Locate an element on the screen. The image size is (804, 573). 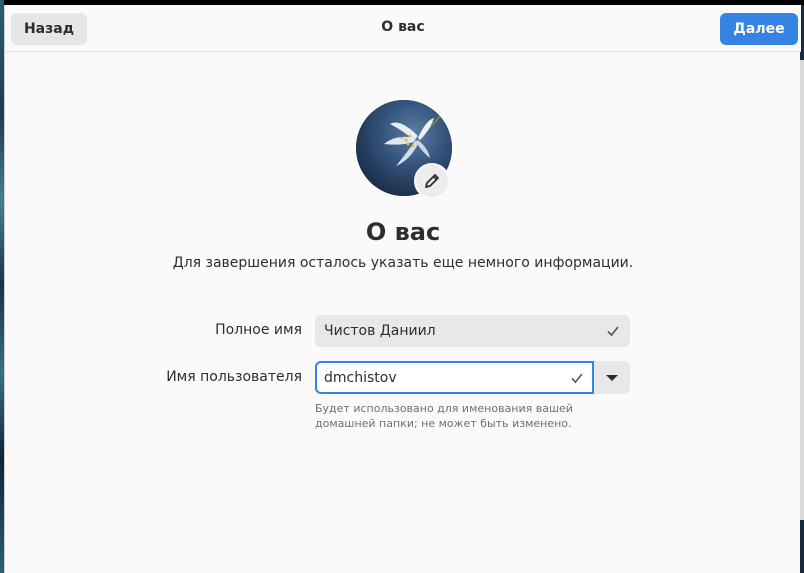
header-bar: Назад О вас Далее is located at coordinates (403, 28).